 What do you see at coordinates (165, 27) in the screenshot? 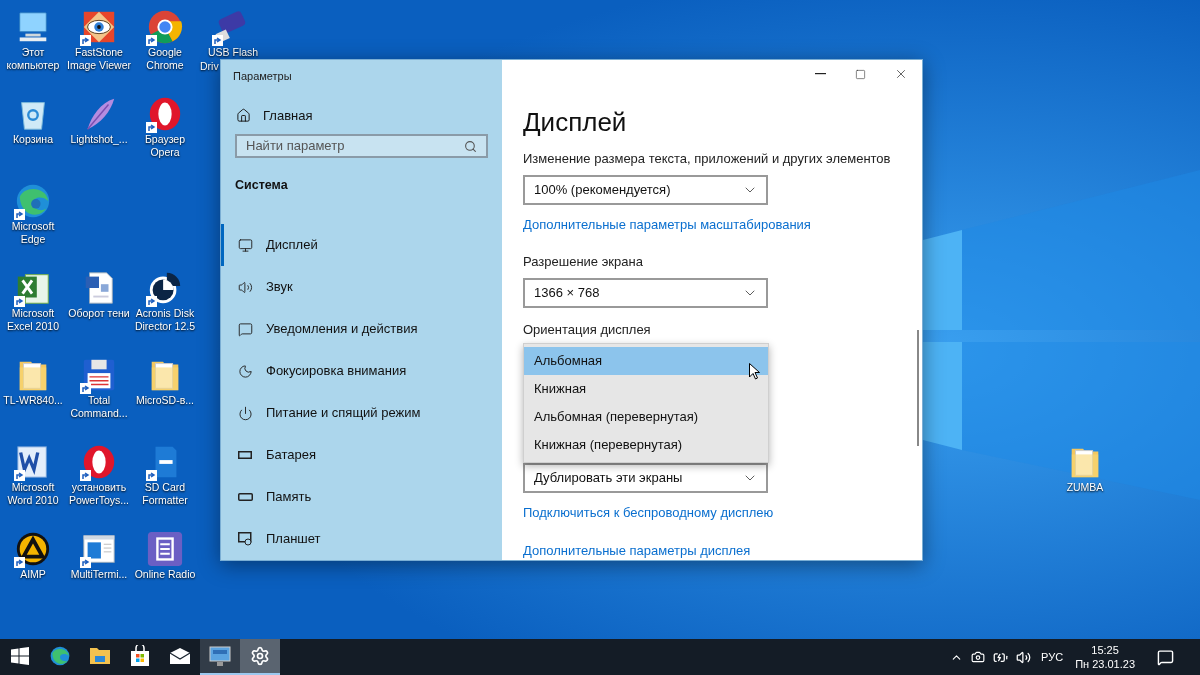
I see `chrome-icon` at bounding box center [165, 27].